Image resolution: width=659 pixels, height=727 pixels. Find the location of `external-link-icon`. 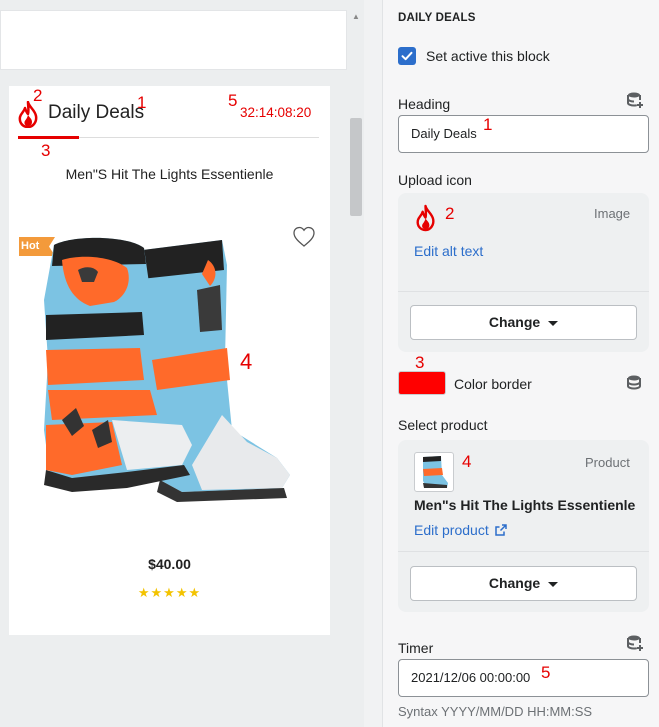

external-link-icon is located at coordinates (500, 530).